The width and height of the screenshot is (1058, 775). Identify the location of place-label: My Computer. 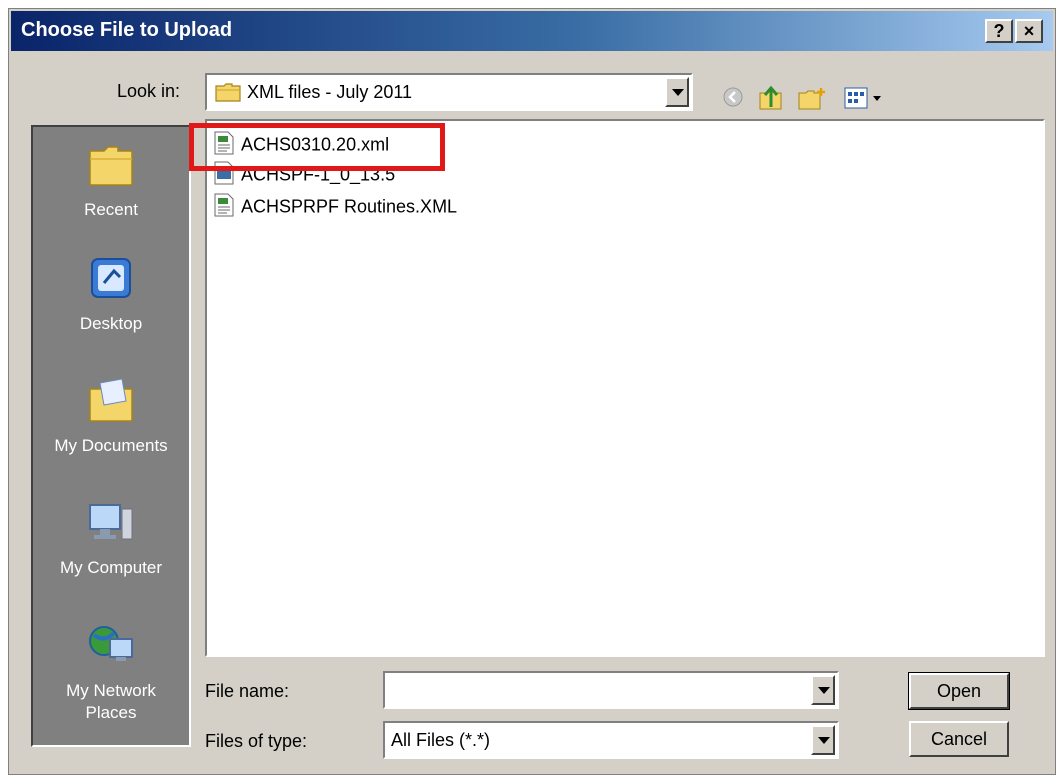
(111, 567).